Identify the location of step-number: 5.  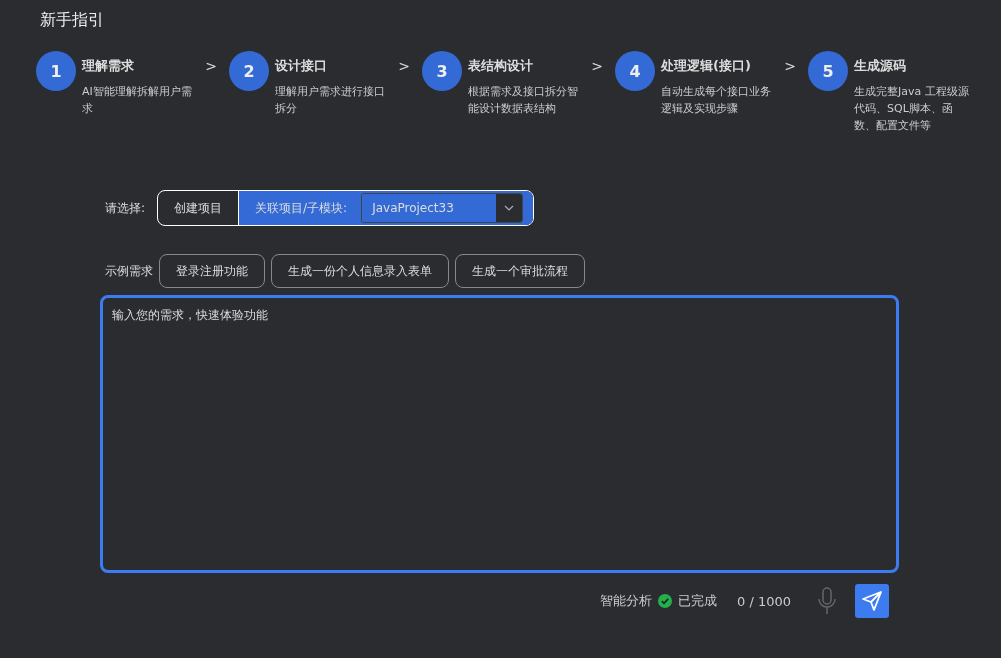
(828, 71).